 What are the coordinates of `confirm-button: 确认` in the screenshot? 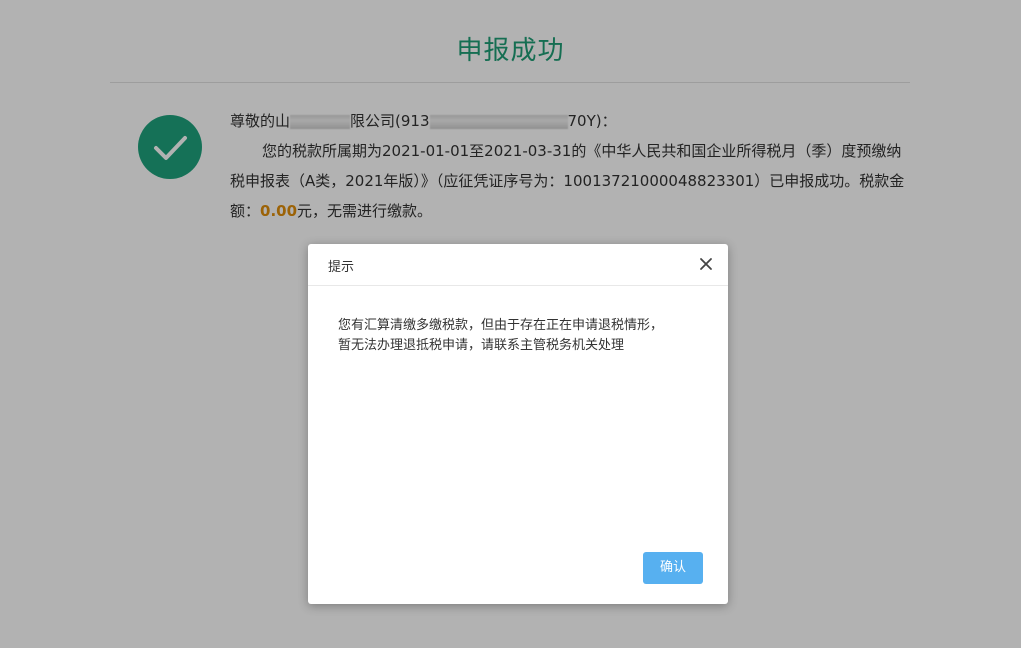 It's located at (673, 568).